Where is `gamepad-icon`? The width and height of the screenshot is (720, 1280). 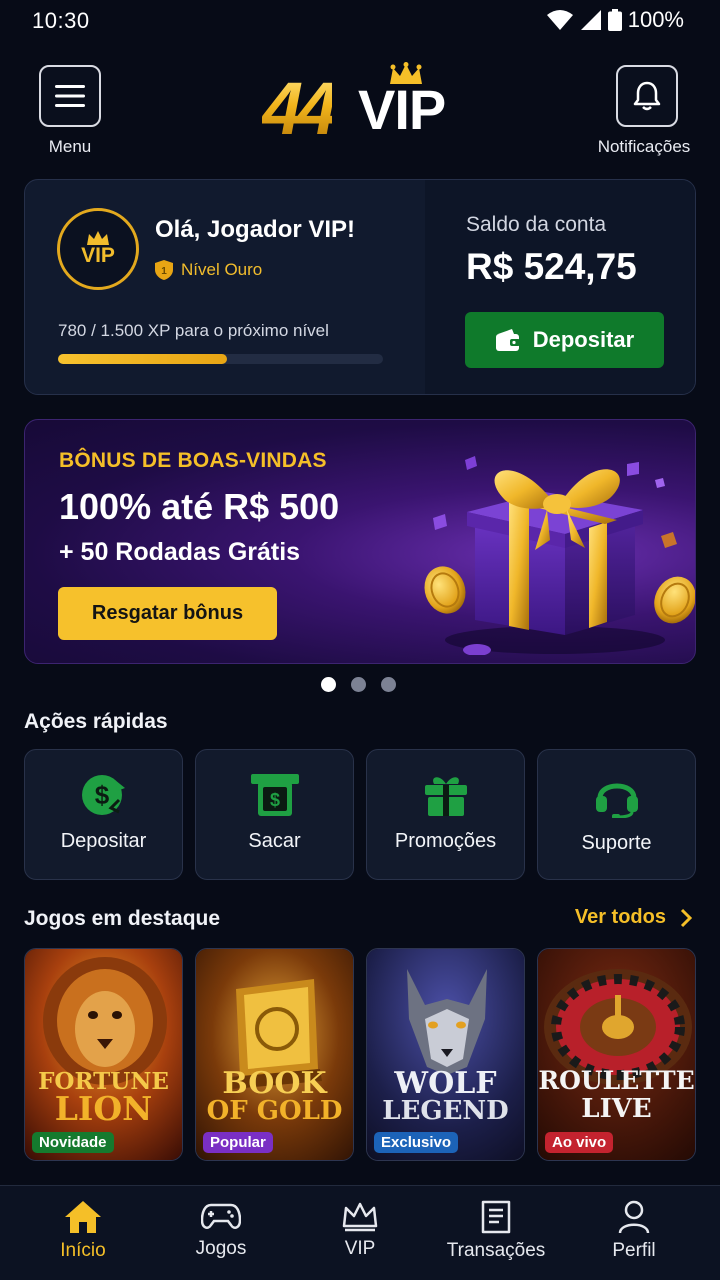 gamepad-icon is located at coordinates (221, 1216).